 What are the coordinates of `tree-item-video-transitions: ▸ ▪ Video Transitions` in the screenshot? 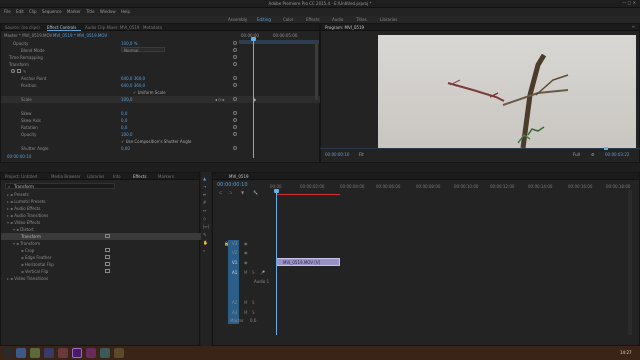 It's located at (27, 278).